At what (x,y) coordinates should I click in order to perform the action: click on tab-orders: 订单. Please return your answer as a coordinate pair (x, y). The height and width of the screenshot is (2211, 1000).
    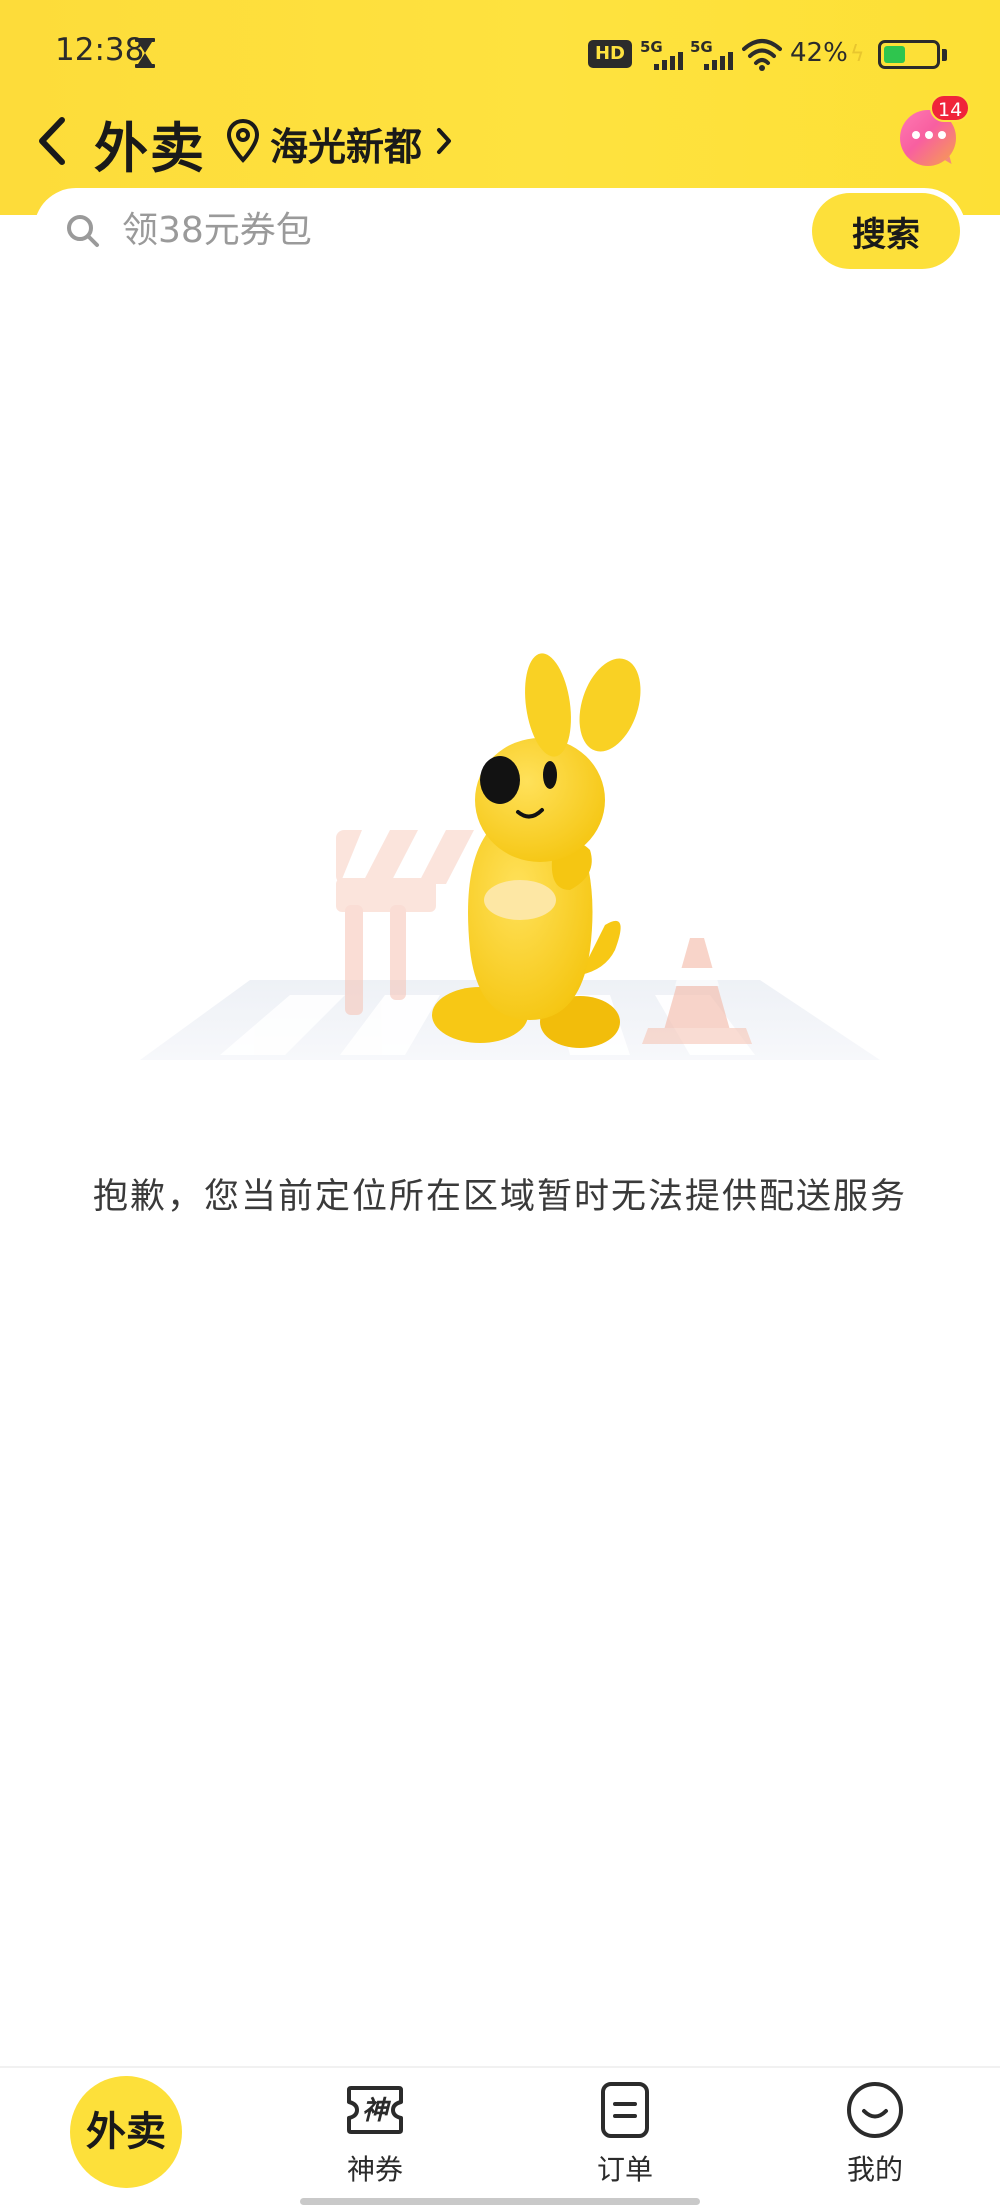
    Looking at the image, I should click on (625, 2127).